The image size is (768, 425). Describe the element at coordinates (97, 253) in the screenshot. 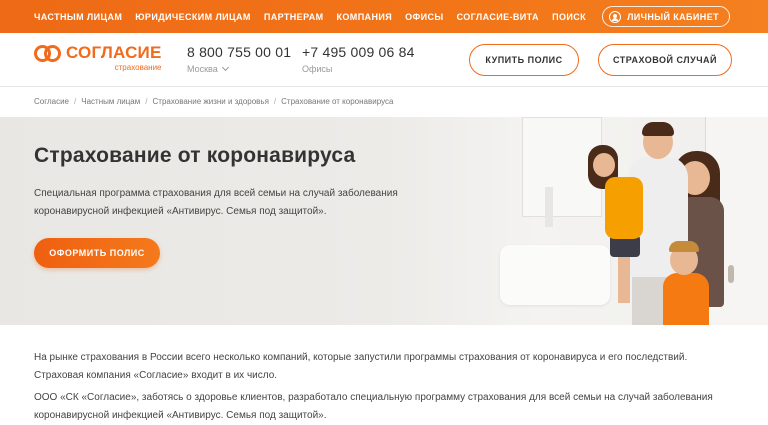

I see `apply-policy-button: ОФОРМИТЬ ПОЛИС` at that location.